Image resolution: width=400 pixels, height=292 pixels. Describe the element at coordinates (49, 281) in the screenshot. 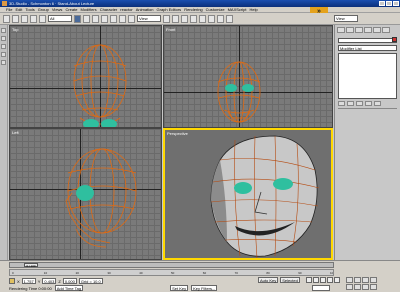

I see `y-coordinate-field: 0.403` at that location.